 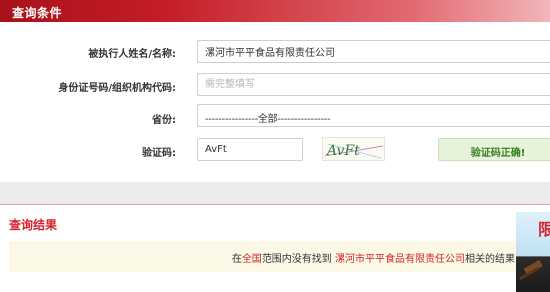 I want to click on captcha-label: 验证码:, so click(x=159, y=153).